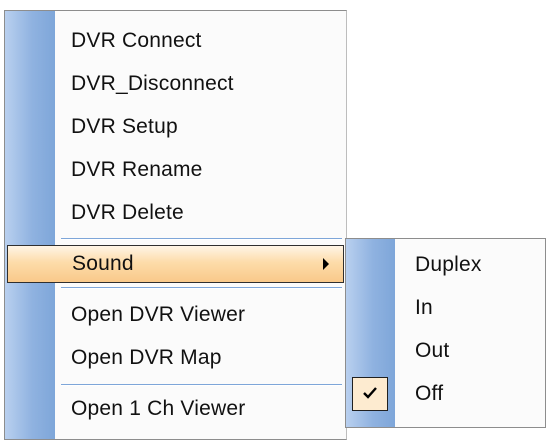 Image resolution: width=546 pixels, height=440 pixels. I want to click on menu-item-label: Sound, so click(103, 263).